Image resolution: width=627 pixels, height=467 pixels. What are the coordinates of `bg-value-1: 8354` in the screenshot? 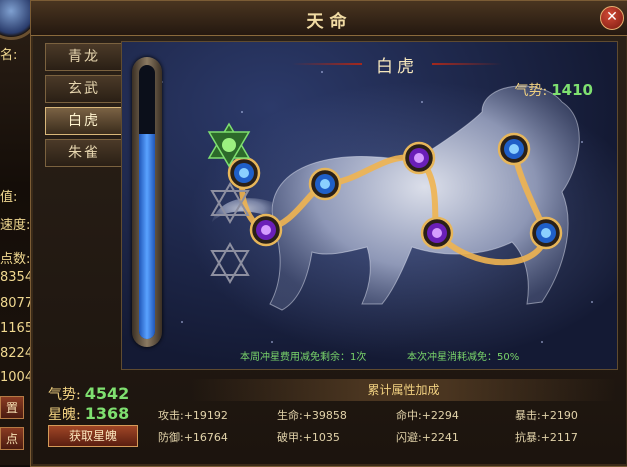 It's located at (17, 277).